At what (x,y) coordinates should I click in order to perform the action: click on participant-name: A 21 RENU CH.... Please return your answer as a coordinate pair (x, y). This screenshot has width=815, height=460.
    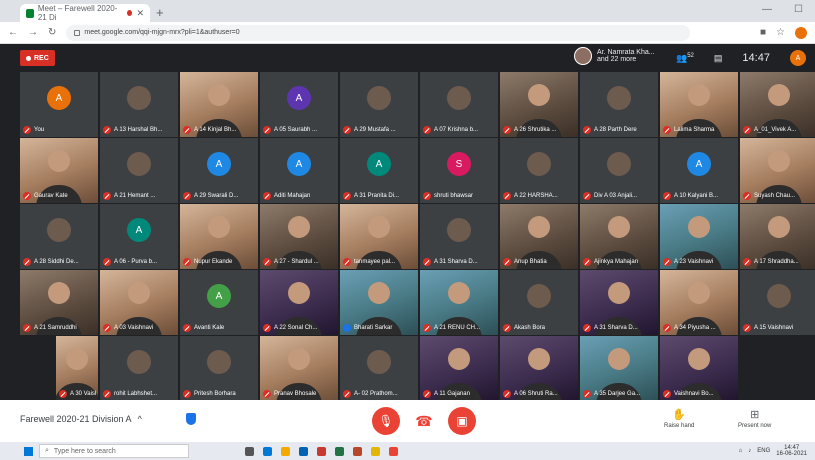
    Looking at the image, I should click on (457, 328).